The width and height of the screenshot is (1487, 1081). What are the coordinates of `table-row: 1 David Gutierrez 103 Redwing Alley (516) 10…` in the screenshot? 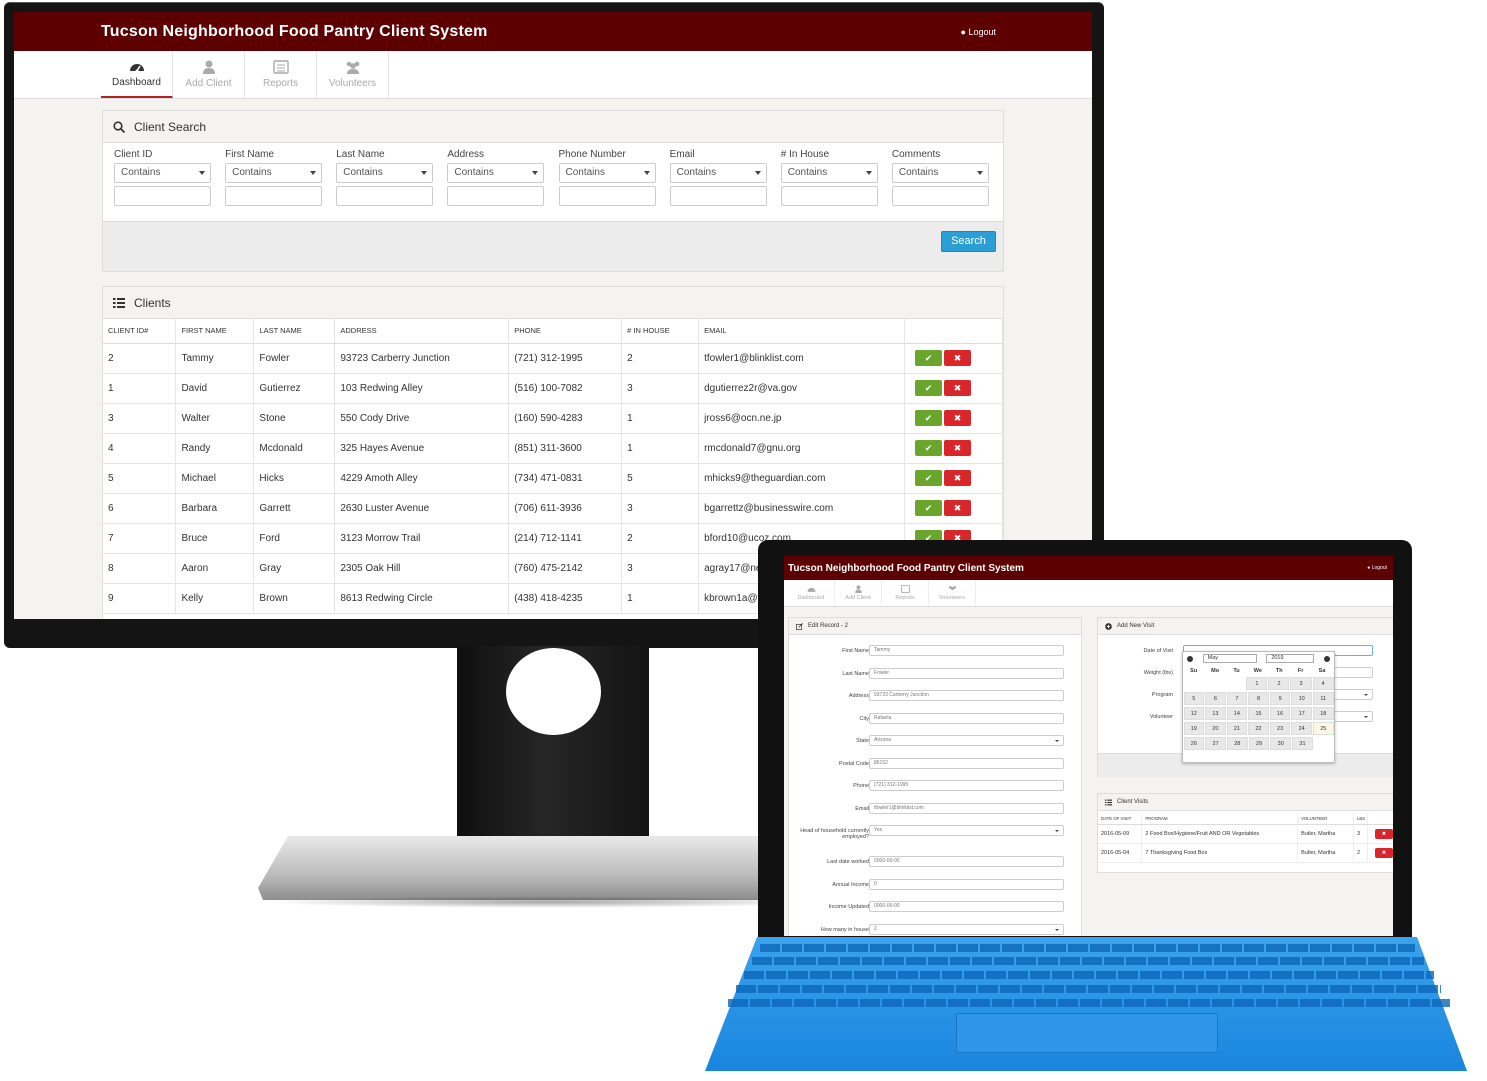 It's located at (553, 388).